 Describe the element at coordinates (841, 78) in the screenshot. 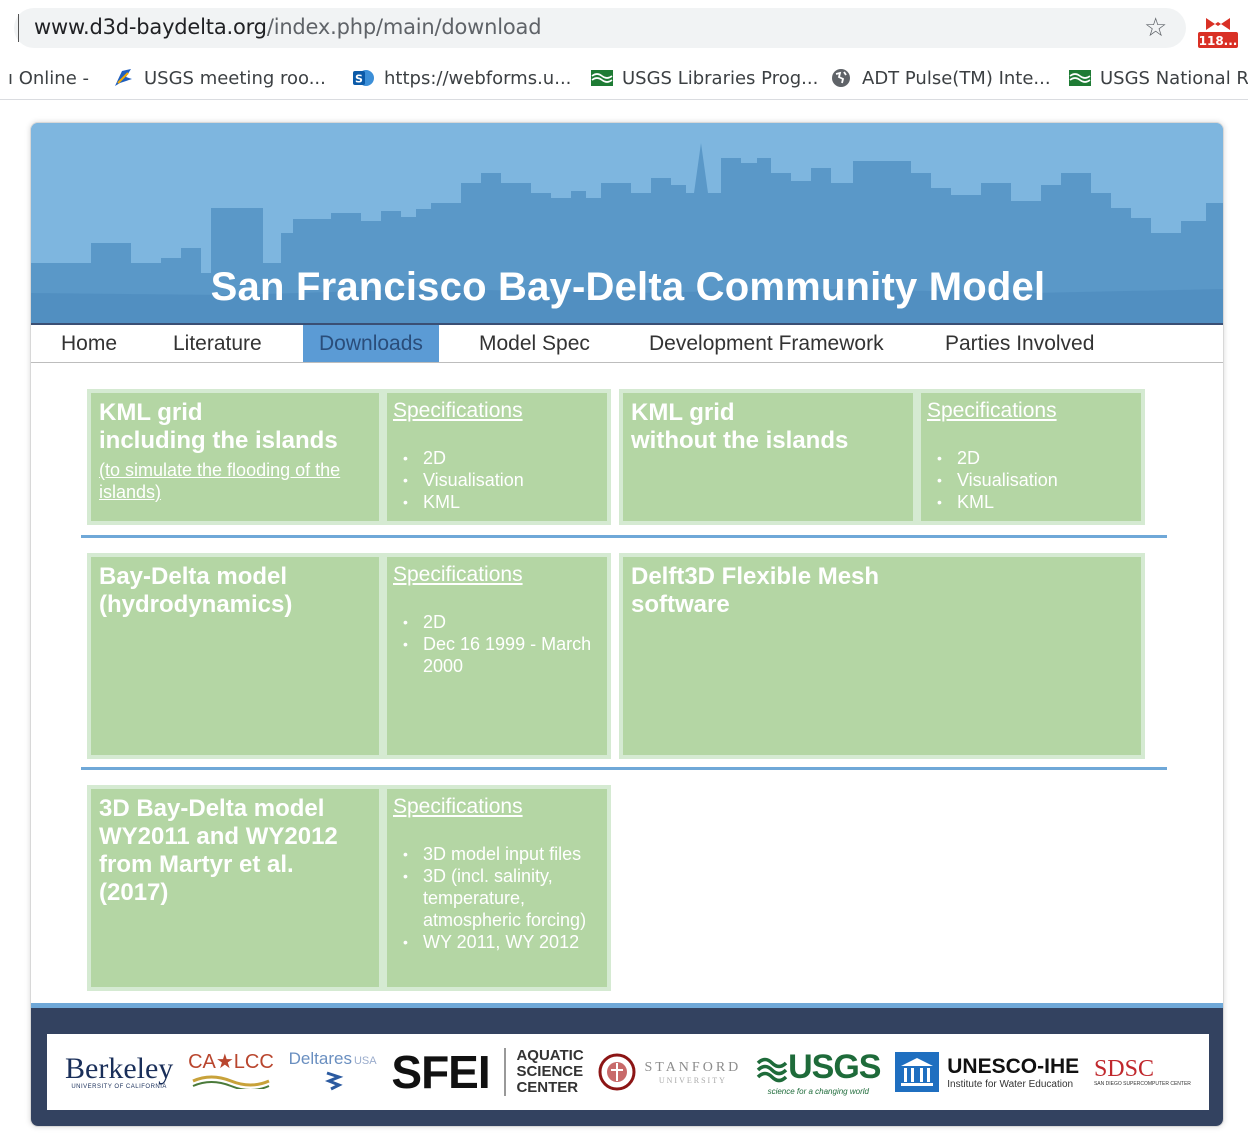

I see `globe-icon` at that location.